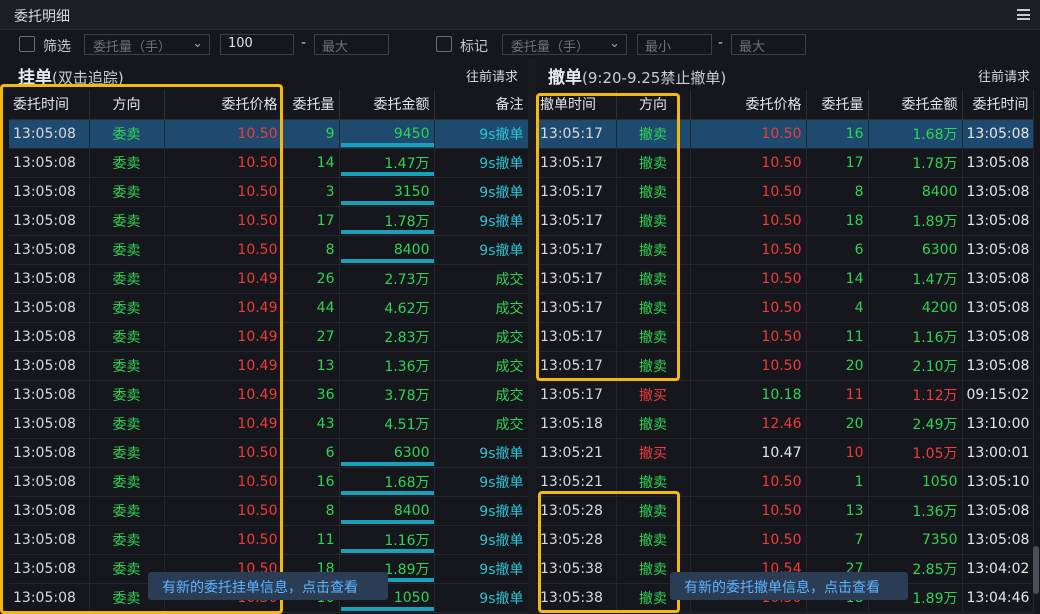  Describe the element at coordinates (481, 221) in the screenshot. I see `note-cell: 9s撤单` at that location.